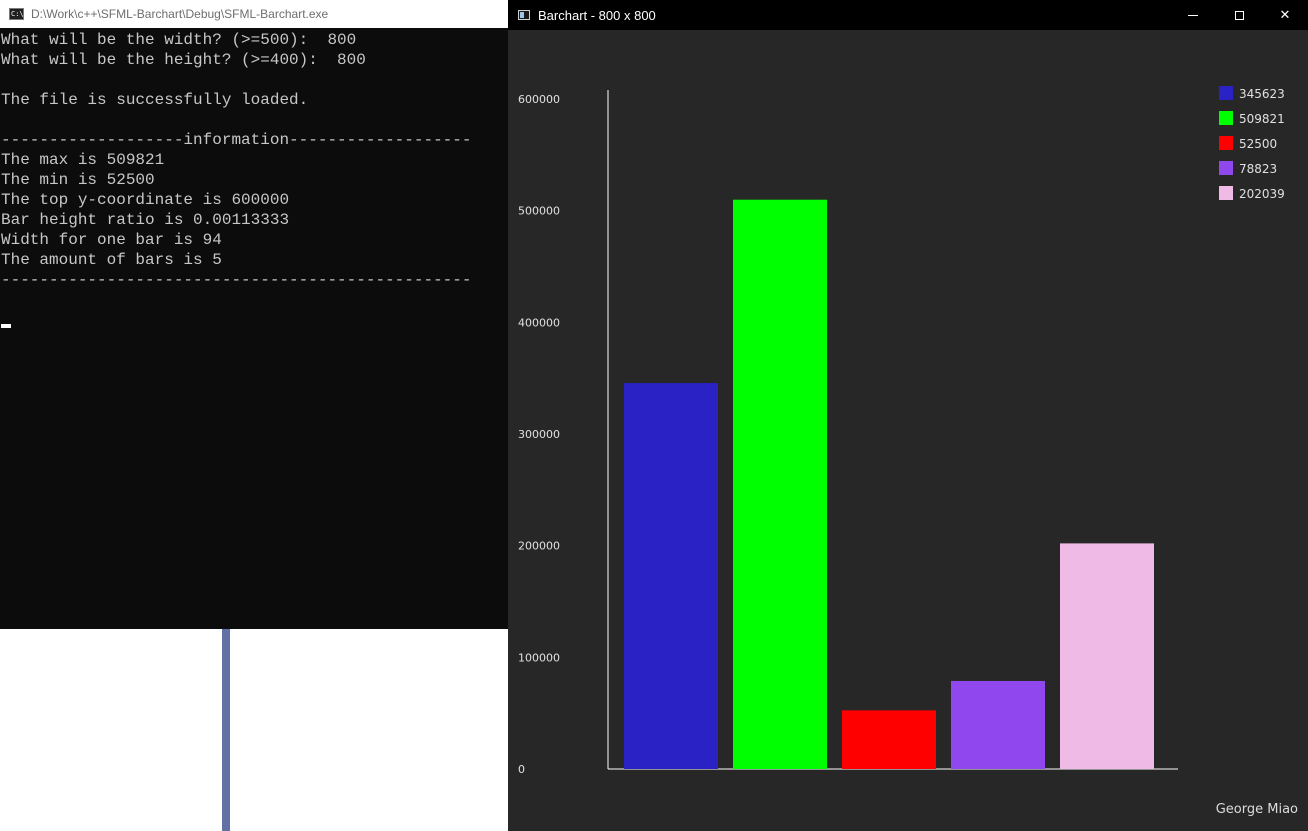  Describe the element at coordinates (78, 180) in the screenshot. I see `console-line: The min is 52500` at that location.